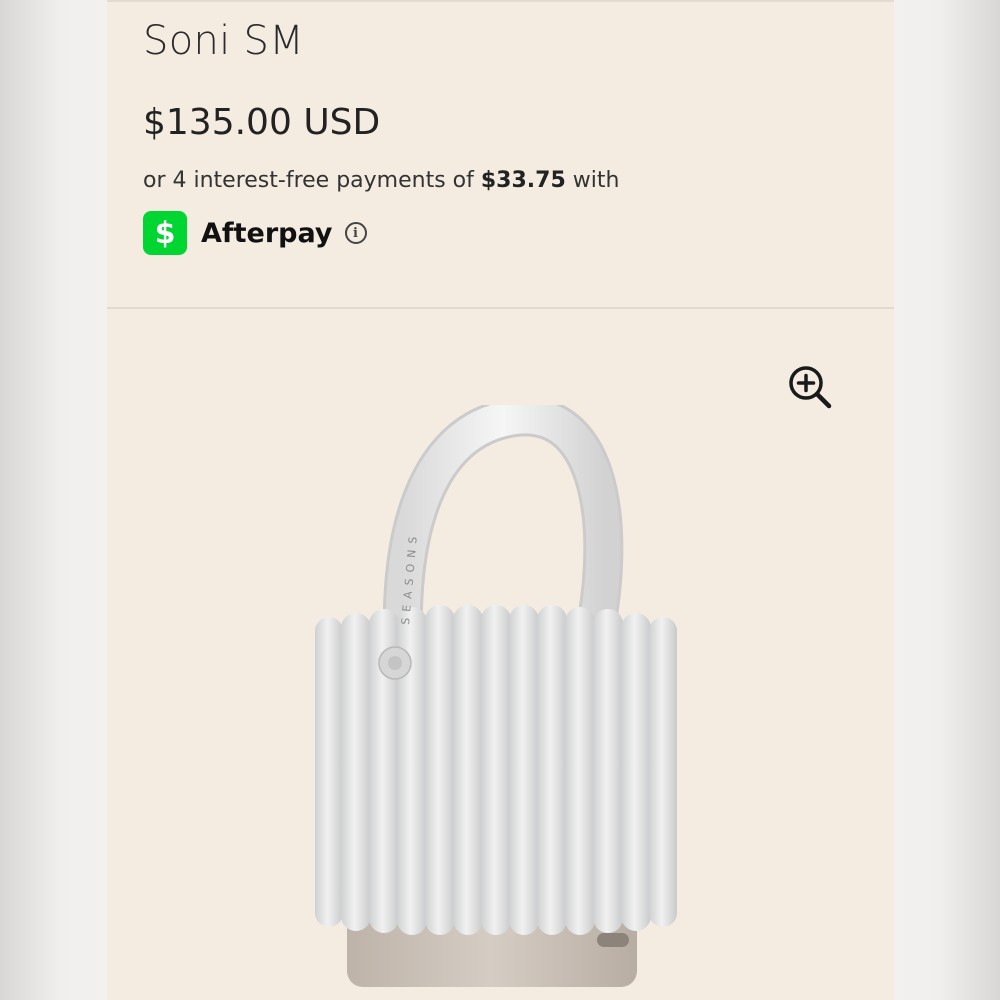 The image size is (1000, 1000). Describe the element at coordinates (267, 233) in the screenshot. I see `afterpay-label: Afterpay` at that location.